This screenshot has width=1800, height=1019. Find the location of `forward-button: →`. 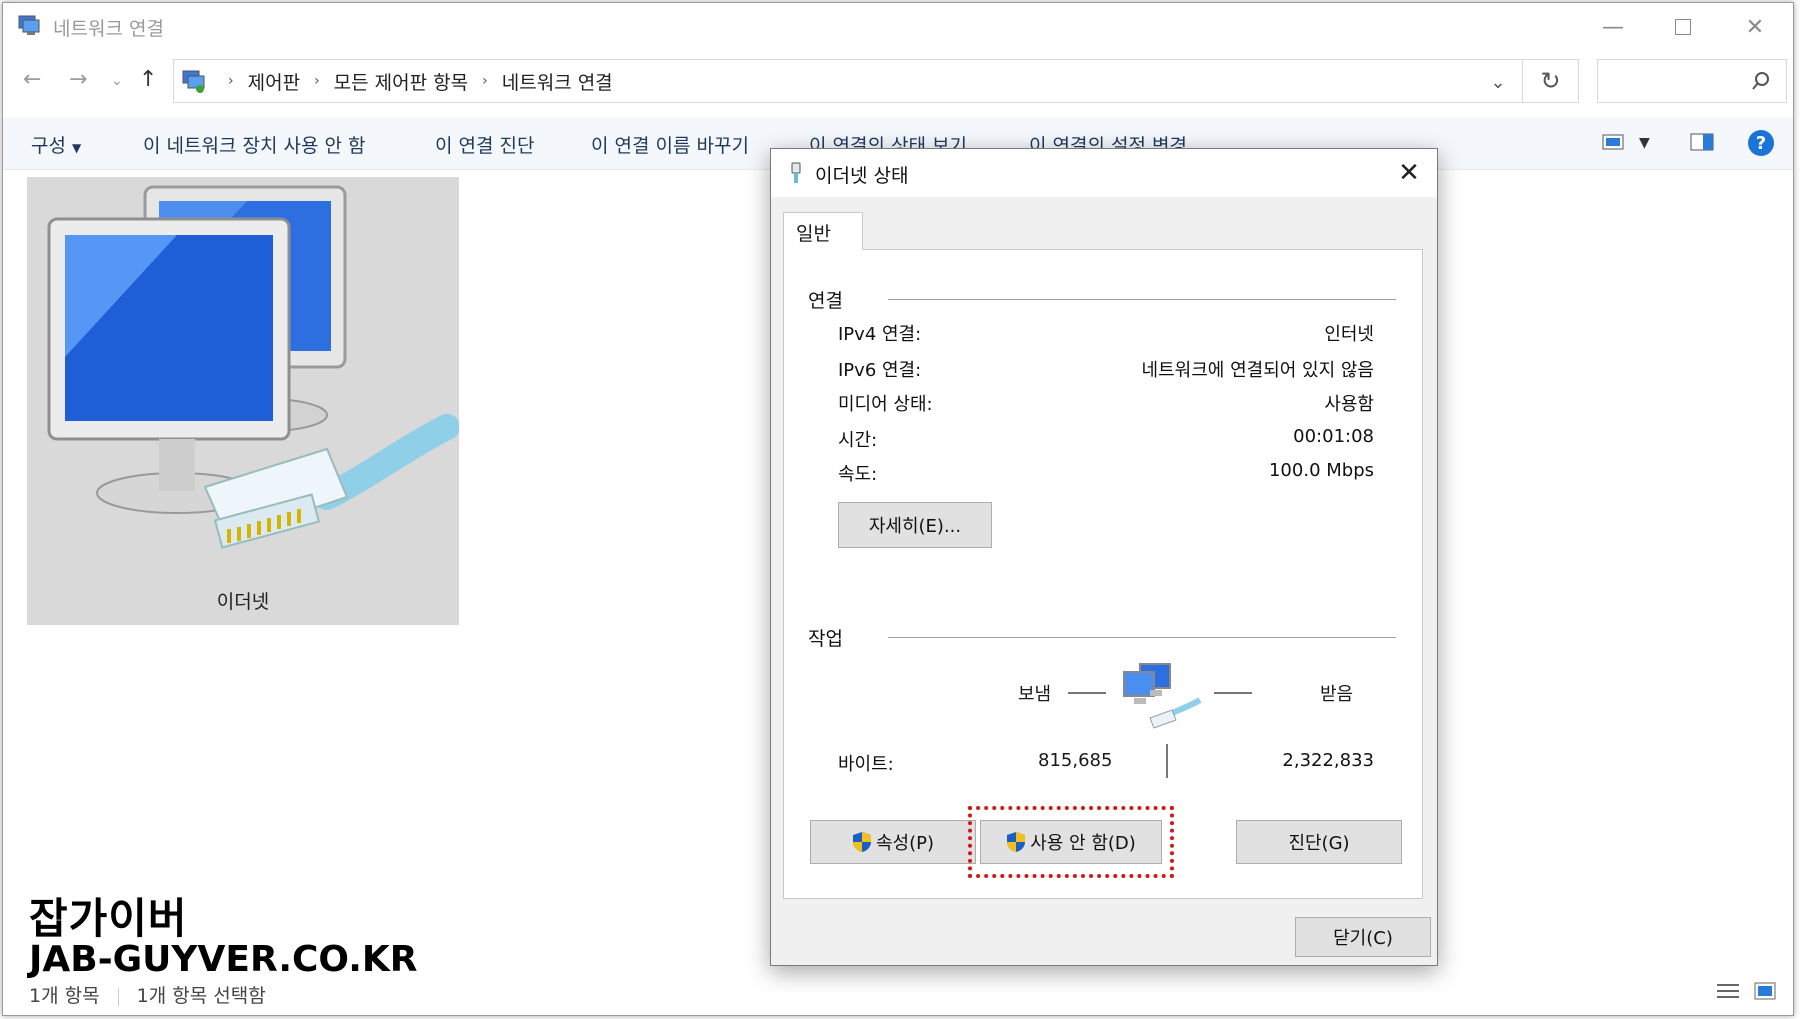

forward-button: → is located at coordinates (78, 79).